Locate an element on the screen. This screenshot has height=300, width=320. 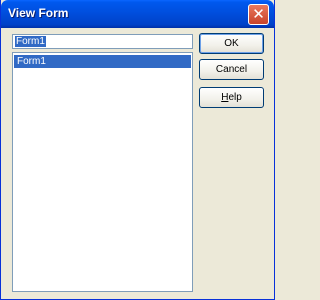
cancel-button: Cancel is located at coordinates (231, 69).